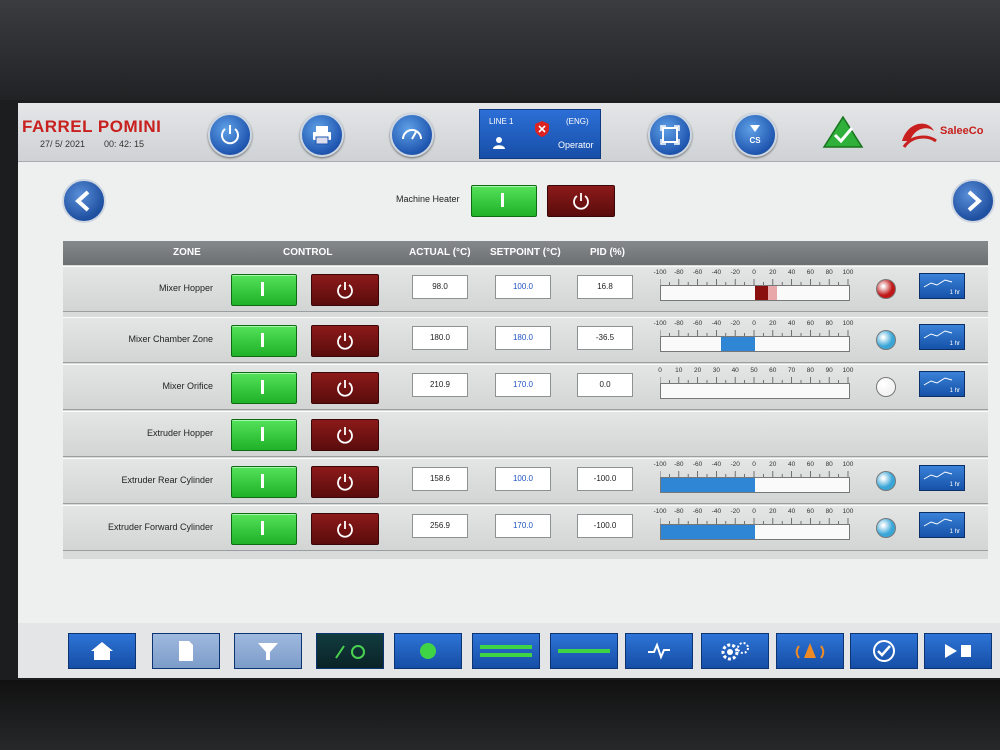 The width and height of the screenshot is (1000, 750). Describe the element at coordinates (954, 293) in the screenshot. I see `trend-label: 1 hr` at that location.